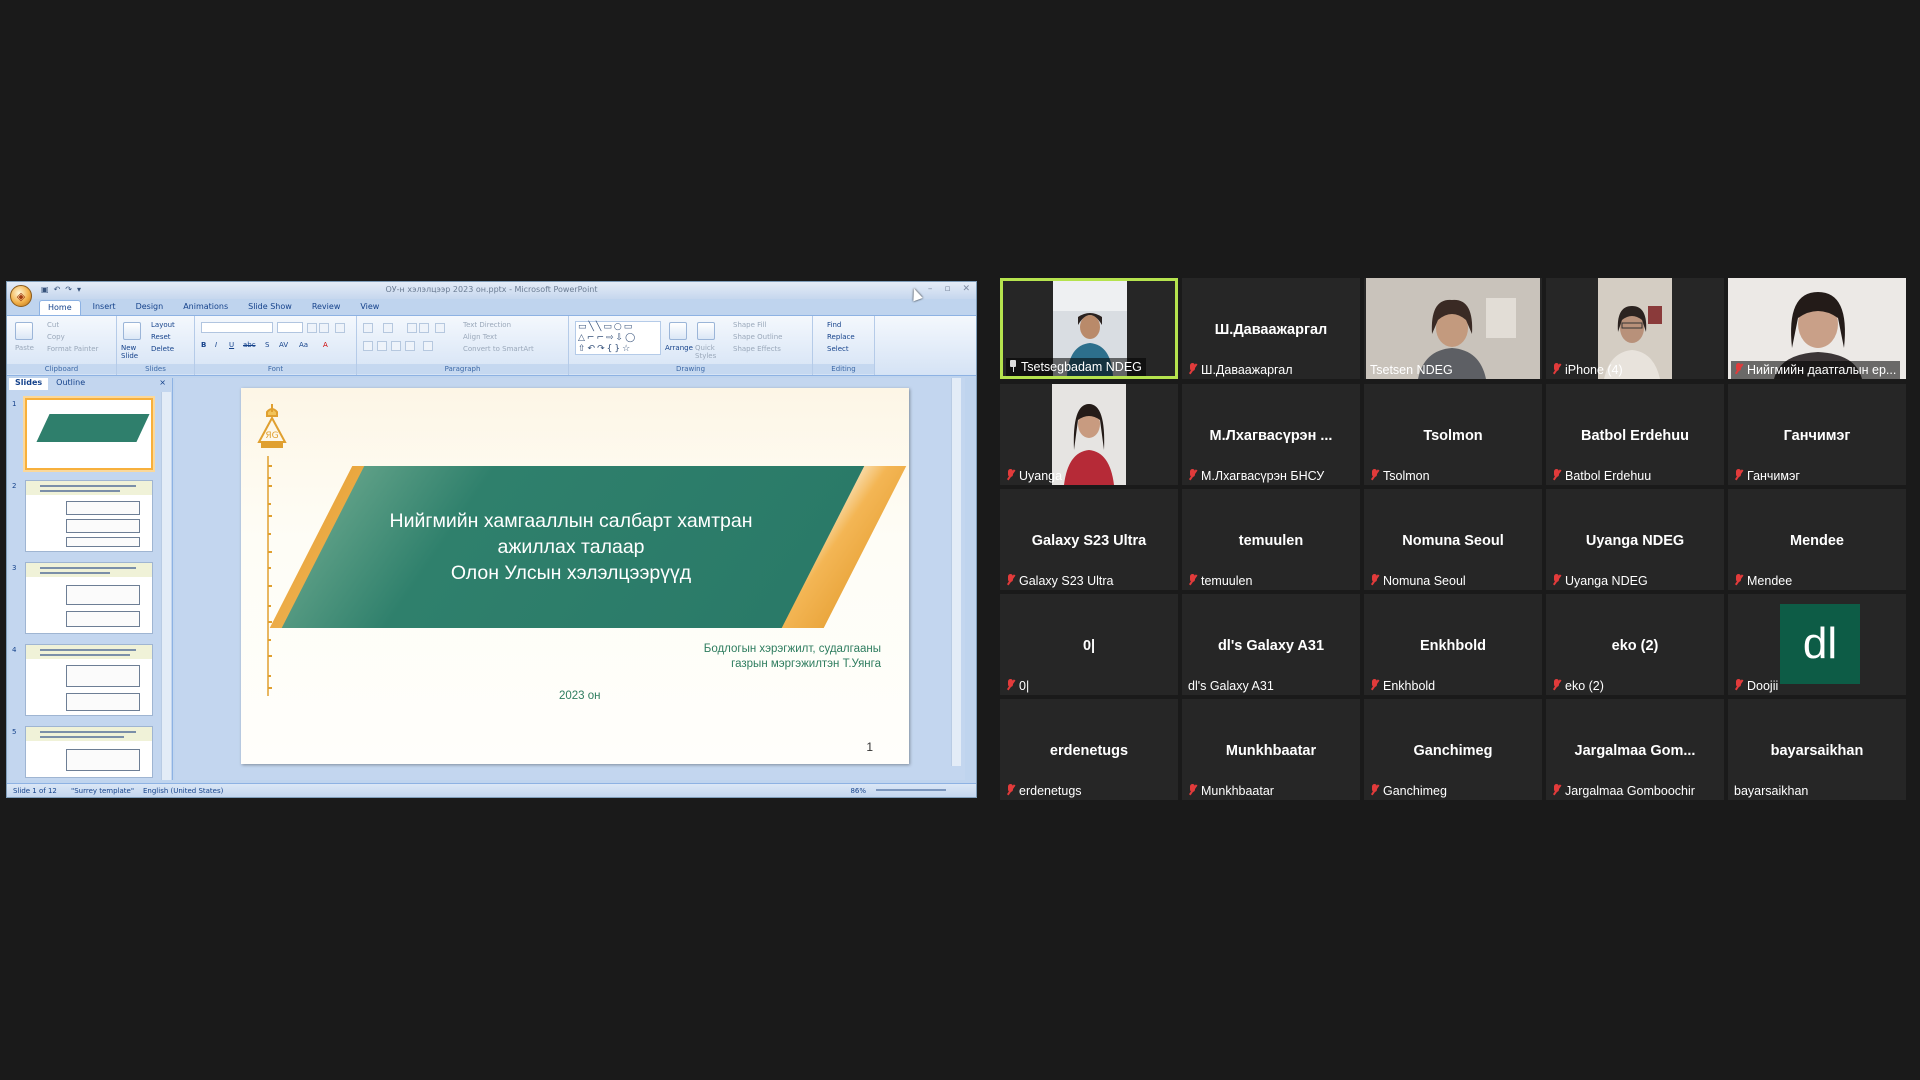  Describe the element at coordinates (267, 345) in the screenshot. I see `shadow-icon: S` at that location.